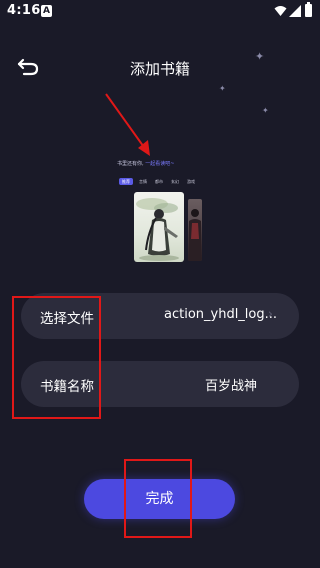 The width and height of the screenshot is (320, 568). What do you see at coordinates (24, 10) in the screenshot?
I see `status-time: 4:16` at bounding box center [24, 10].